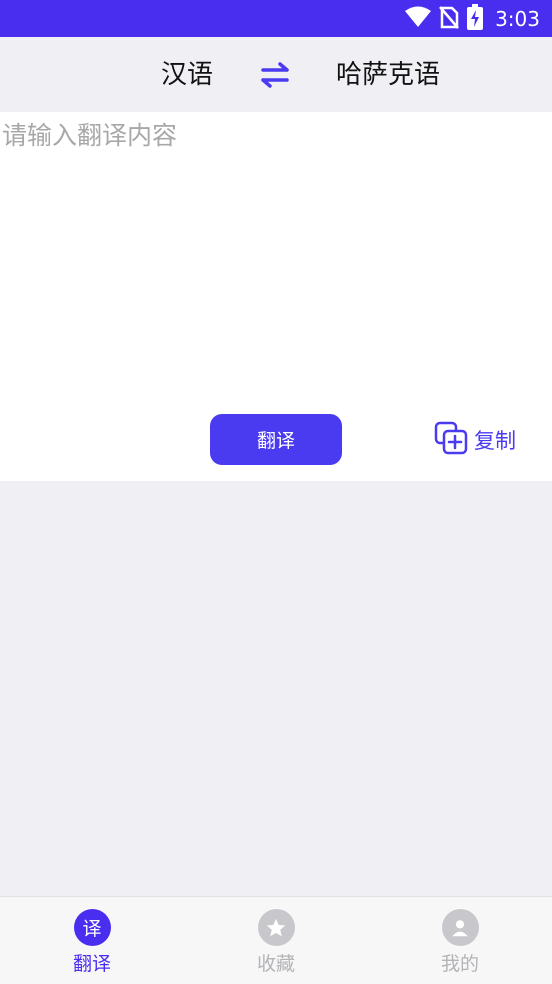  I want to click on translate-button: 翻译, so click(276, 439).